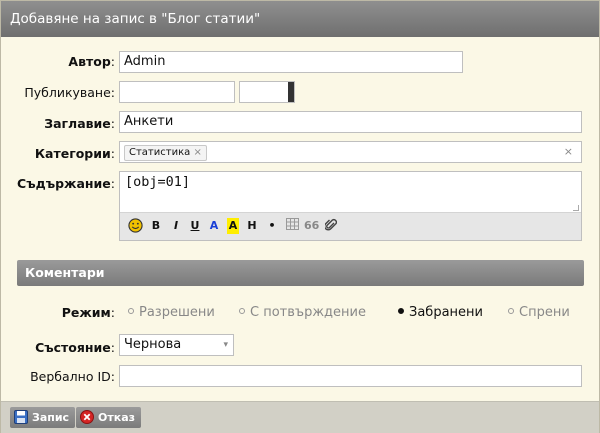 The width and height of the screenshot is (600, 433). What do you see at coordinates (330, 226) in the screenshot?
I see `attachment-icon` at bounding box center [330, 226].